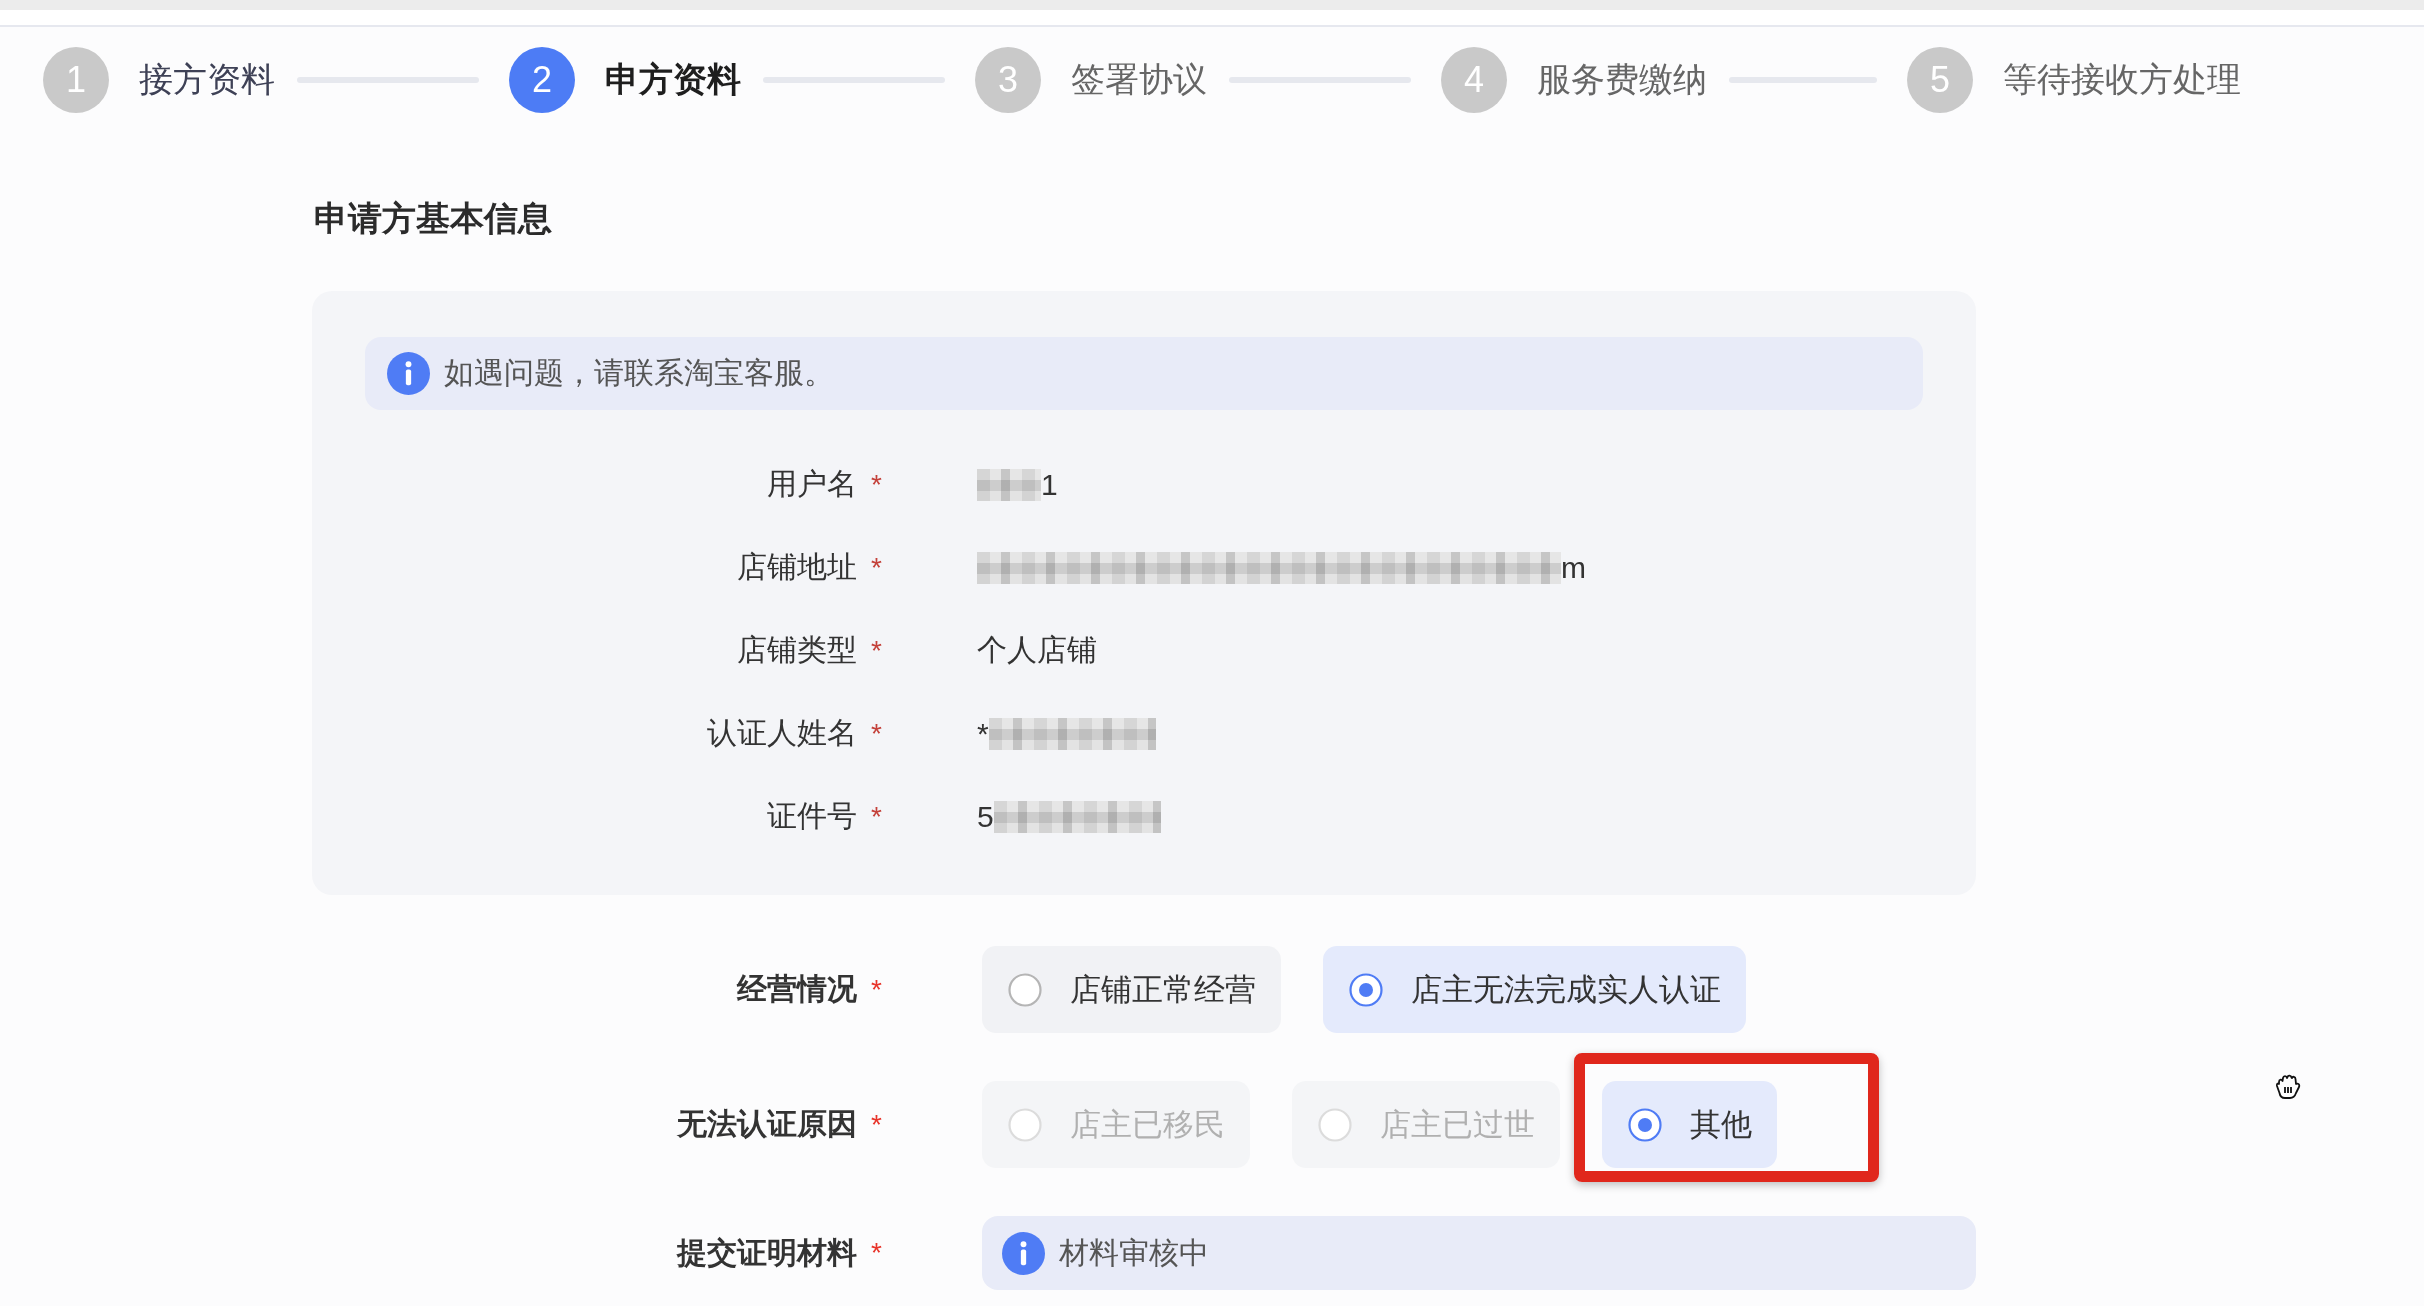 This screenshot has width=2424, height=1306. I want to click on form-label: 无法认证原因, so click(767, 1124).